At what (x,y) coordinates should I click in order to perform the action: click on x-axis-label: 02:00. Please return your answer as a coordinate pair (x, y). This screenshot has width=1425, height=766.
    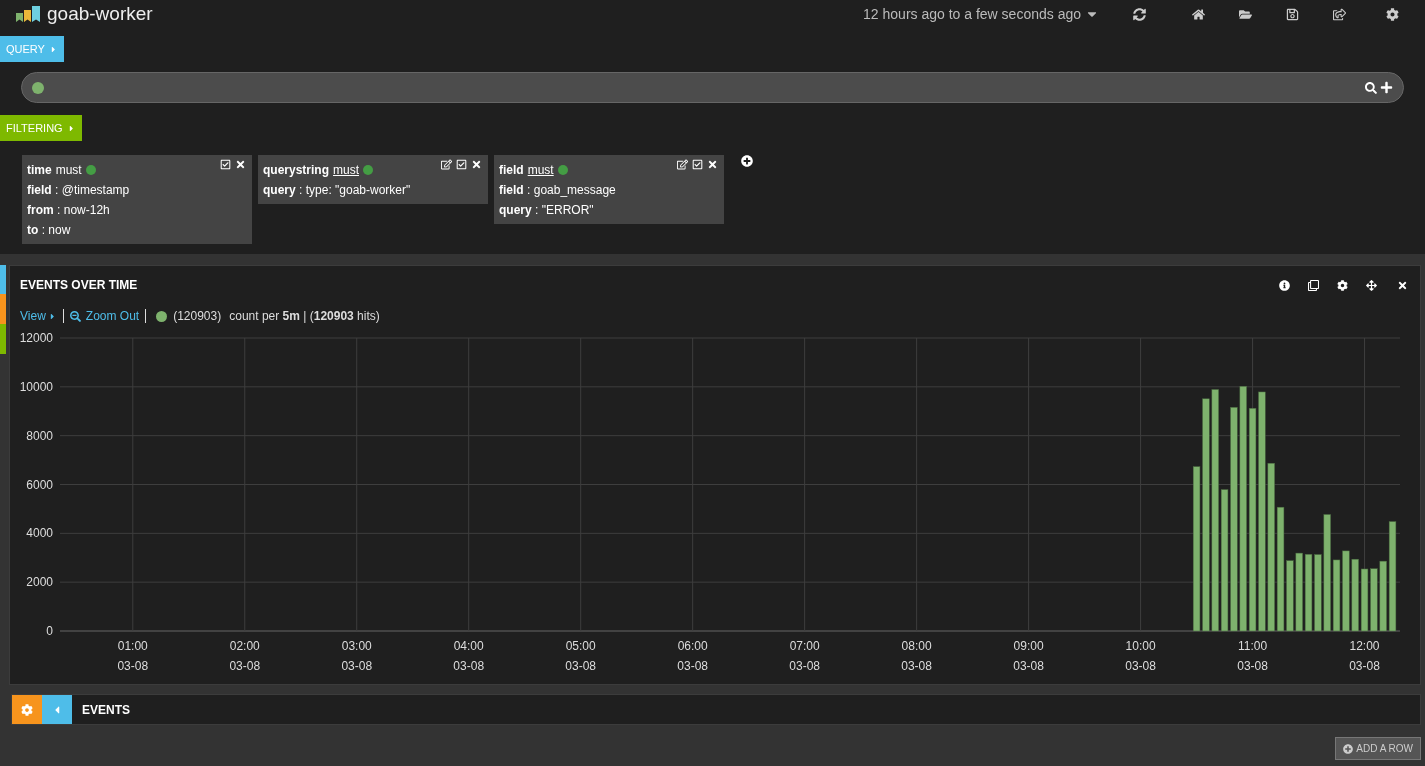
    Looking at the image, I should click on (244, 646).